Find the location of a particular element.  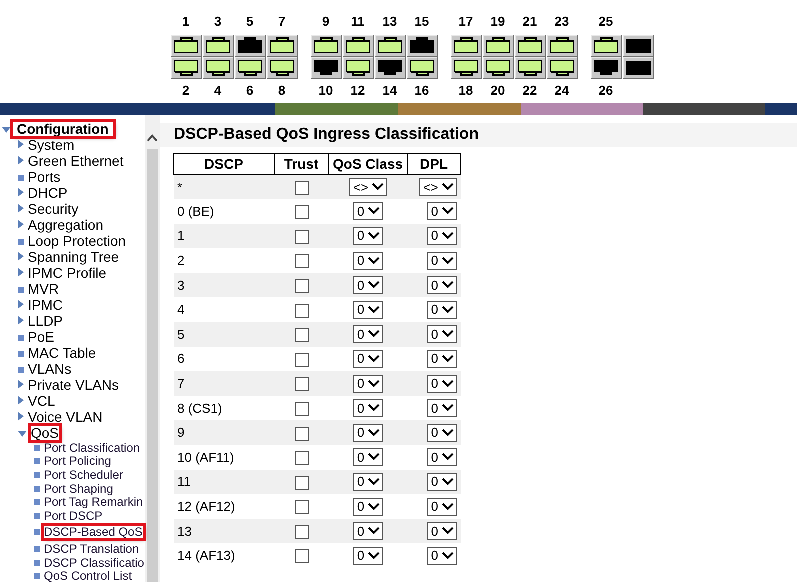

menu-item: Port Shaping is located at coordinates (79, 488).